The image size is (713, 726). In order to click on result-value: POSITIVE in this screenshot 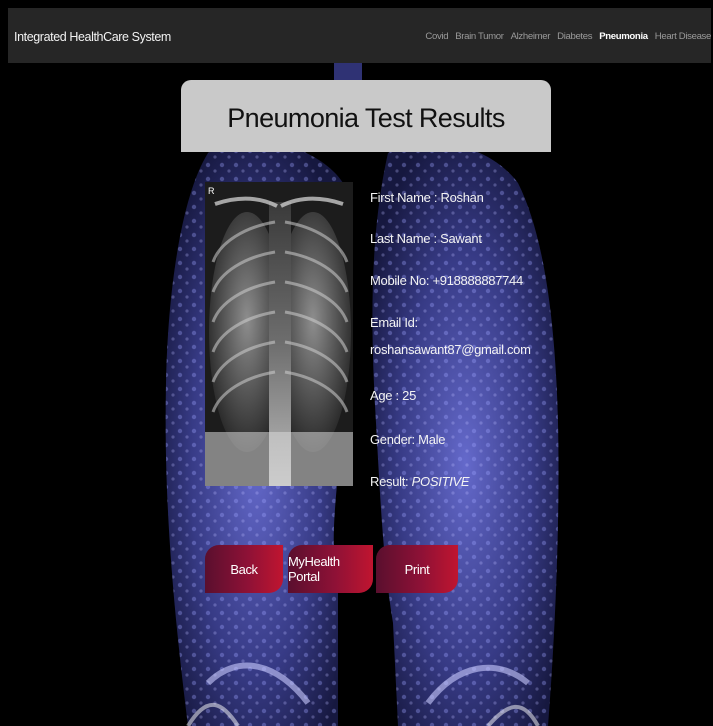, I will do `click(440, 481)`.